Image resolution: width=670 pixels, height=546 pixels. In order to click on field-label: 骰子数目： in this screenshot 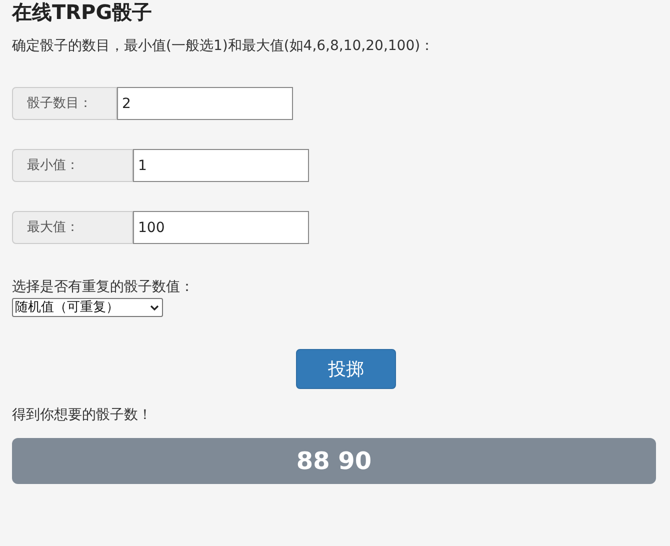, I will do `click(64, 103)`.